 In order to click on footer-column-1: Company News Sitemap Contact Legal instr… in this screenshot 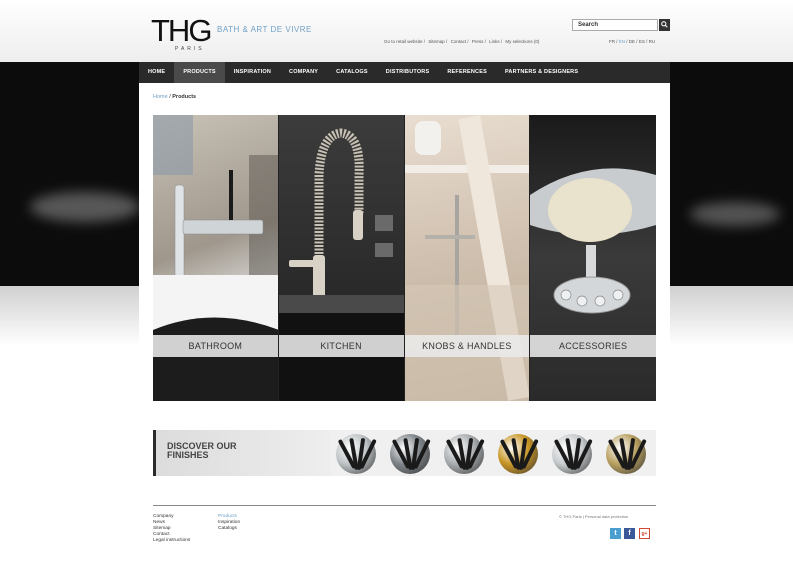, I will do `click(171, 529)`.